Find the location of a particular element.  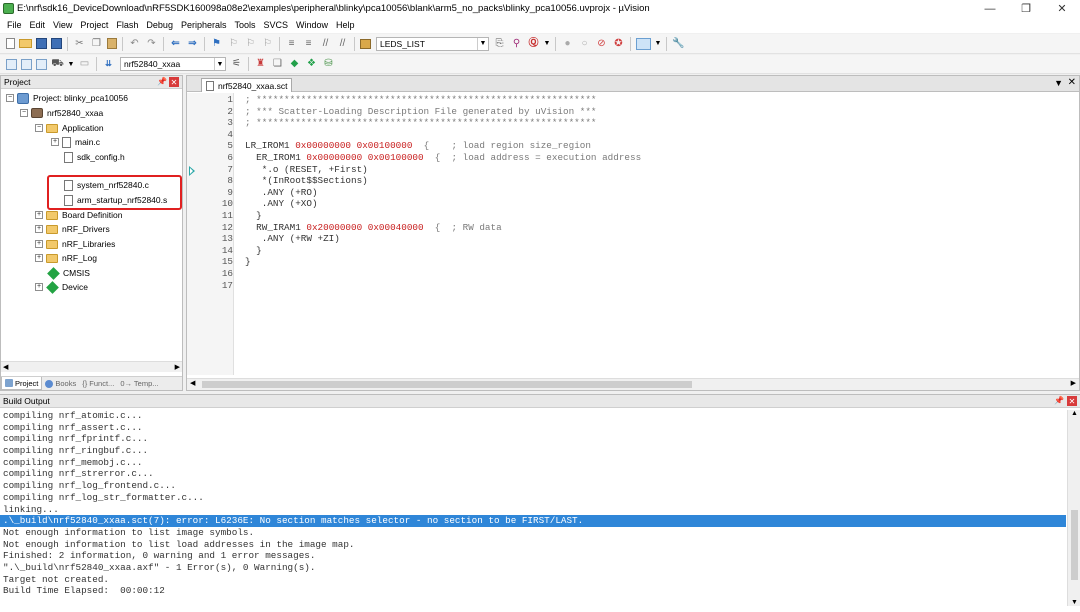

tab-project: Project is located at coordinates (22, 383).